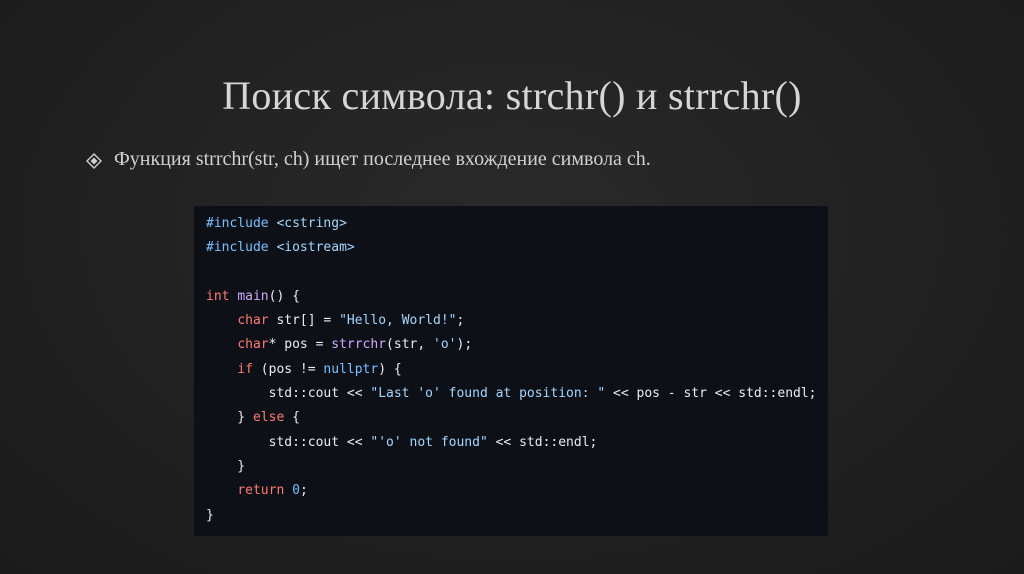  Describe the element at coordinates (288, 369) in the screenshot. I see `code-token: (pos !=` at that location.